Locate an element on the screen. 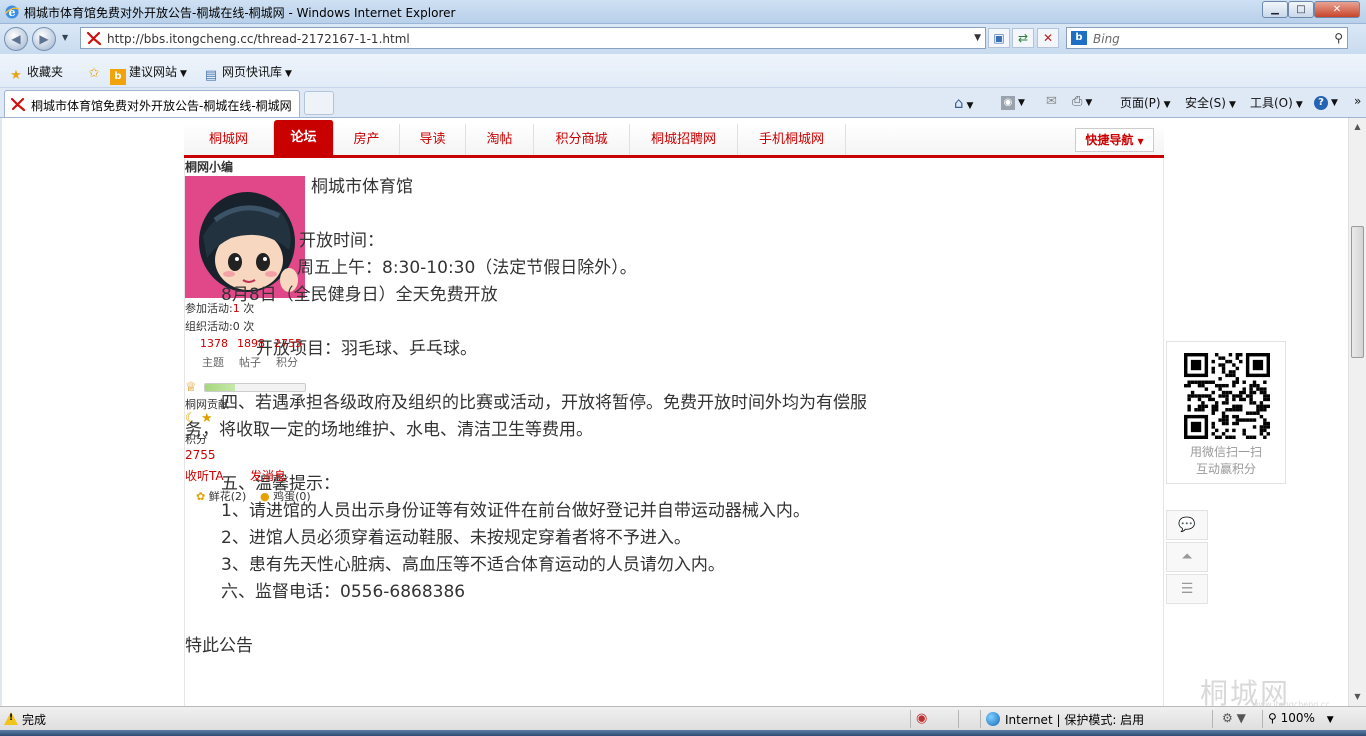 The image size is (1366, 736). minimize-button: ▁ is located at coordinates (1275, 9).